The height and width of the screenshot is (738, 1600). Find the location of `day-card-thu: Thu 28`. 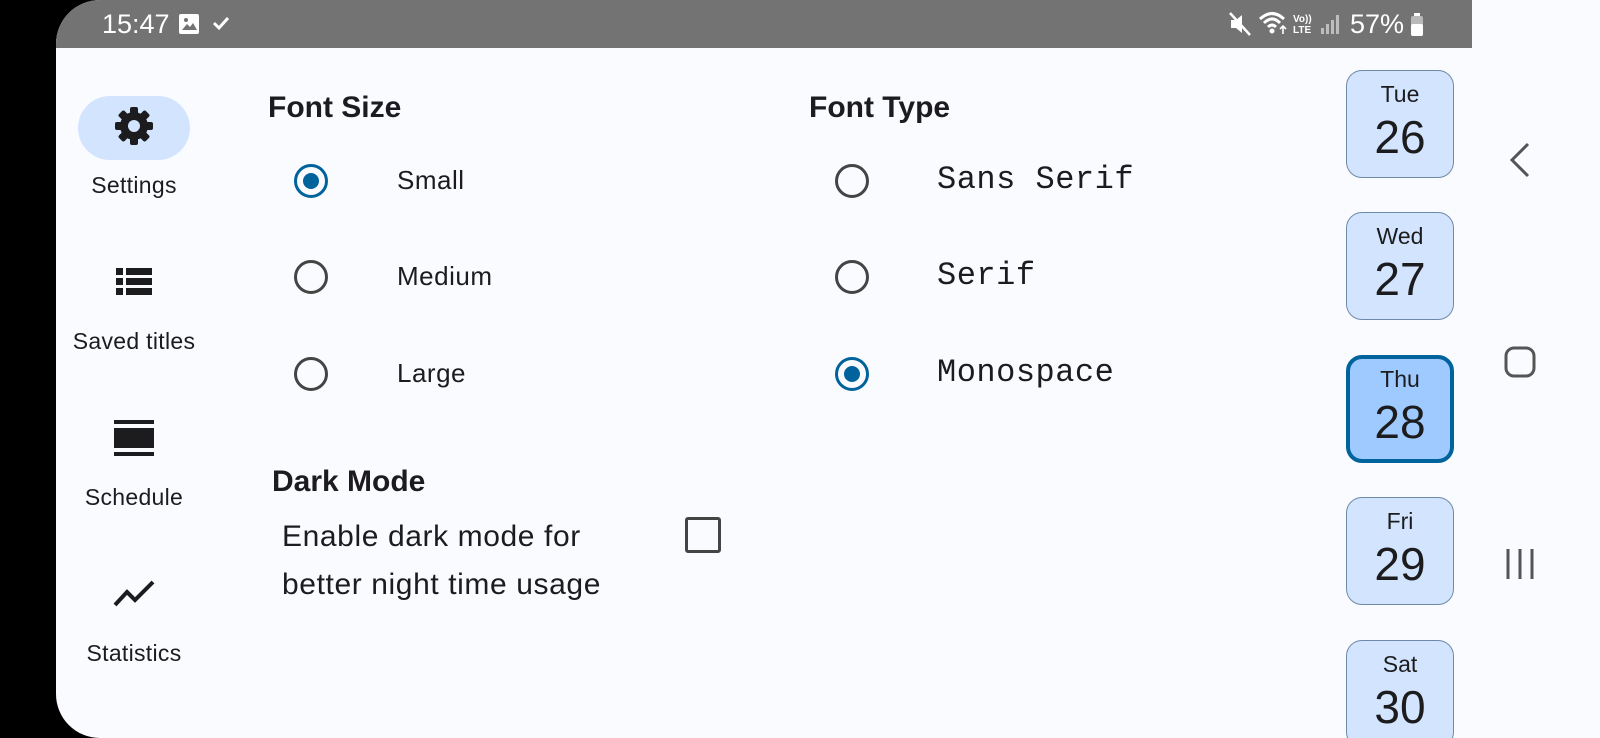

day-card-thu: Thu 28 is located at coordinates (1400, 409).